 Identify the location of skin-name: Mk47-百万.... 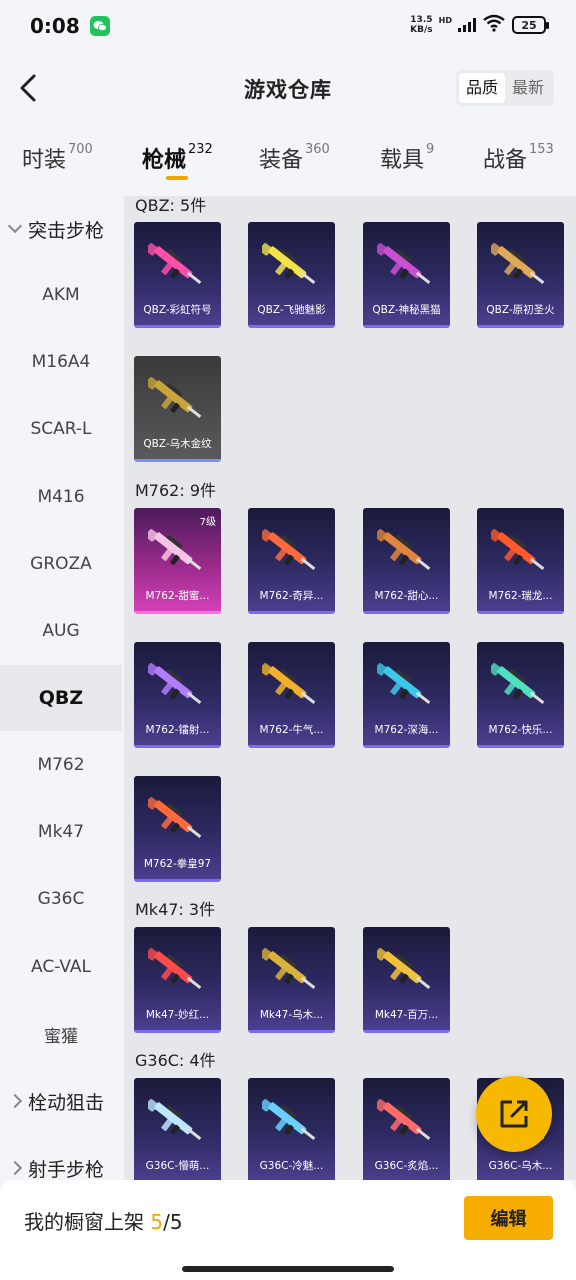
(406, 1015).